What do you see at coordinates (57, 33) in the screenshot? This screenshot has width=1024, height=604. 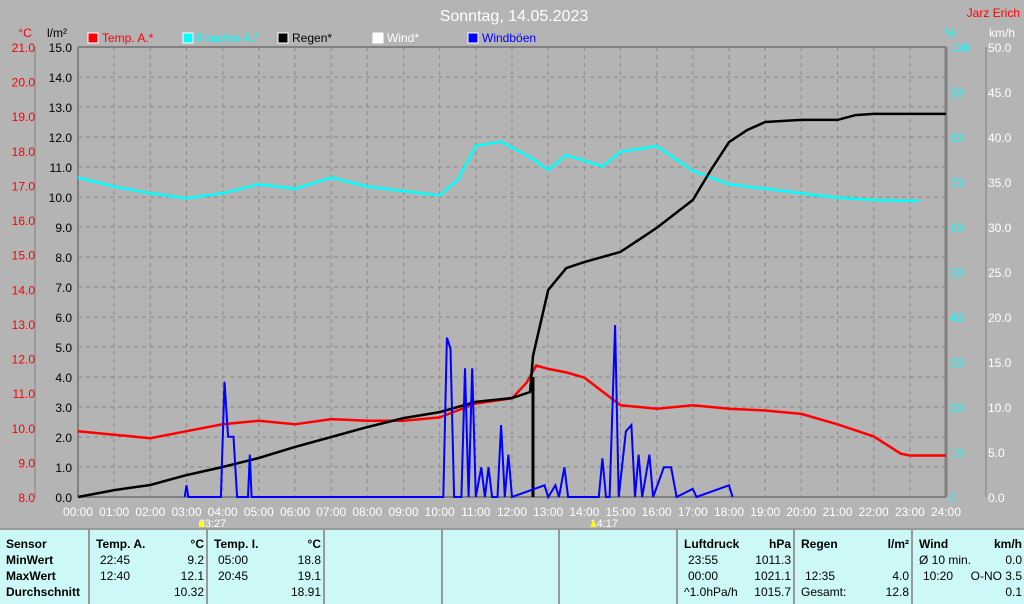 I see `rain-axis-unit: l/m²` at bounding box center [57, 33].